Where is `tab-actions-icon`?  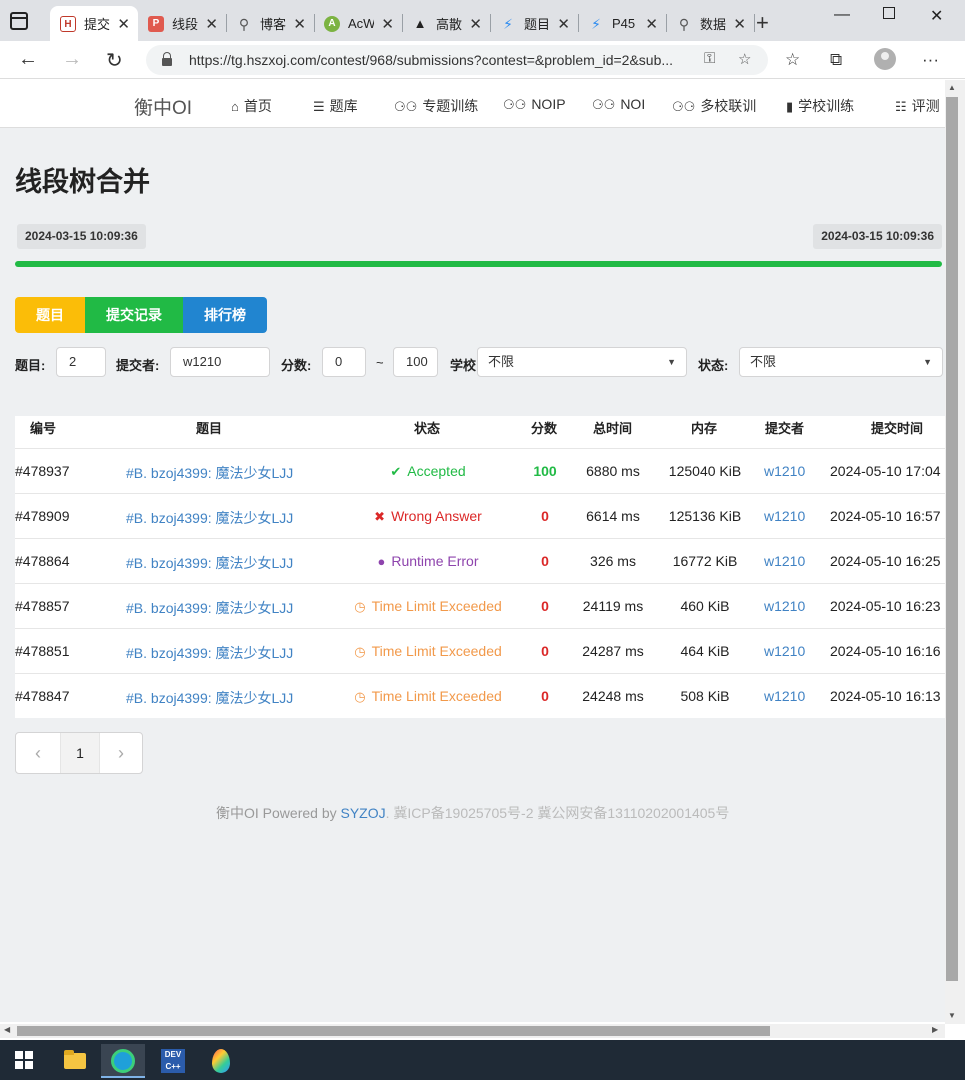 tab-actions-icon is located at coordinates (19, 21).